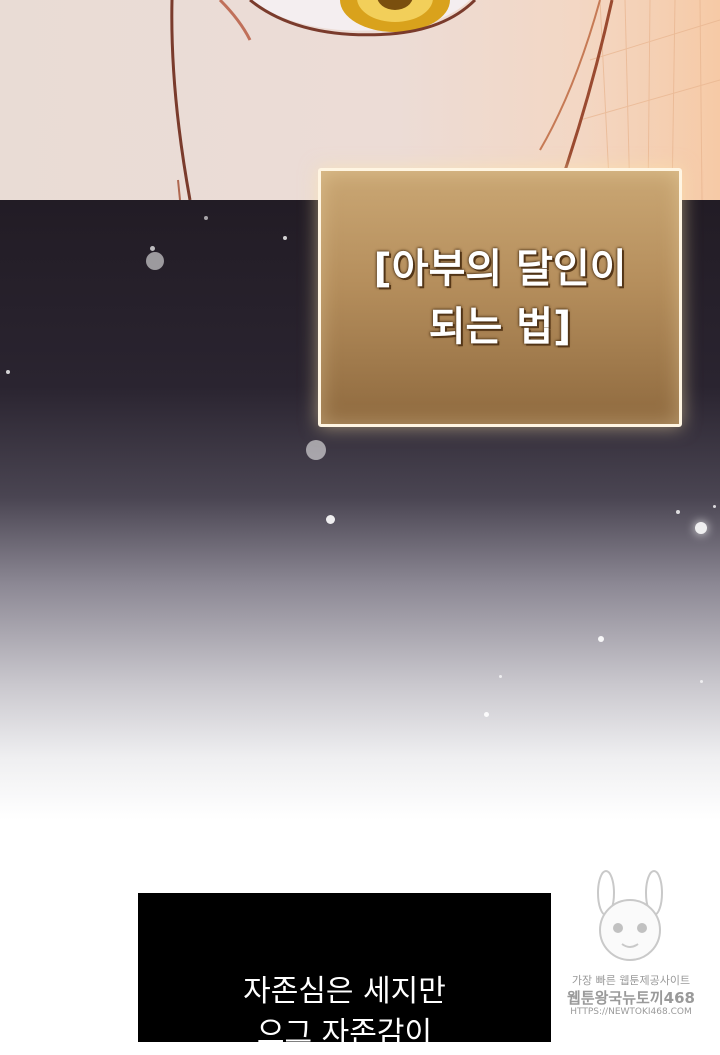 The width and height of the screenshot is (720, 1055). What do you see at coordinates (344, 972) in the screenshot?
I see `narration-box: 자존심은 세지만 으그 자존감이` at bounding box center [344, 972].